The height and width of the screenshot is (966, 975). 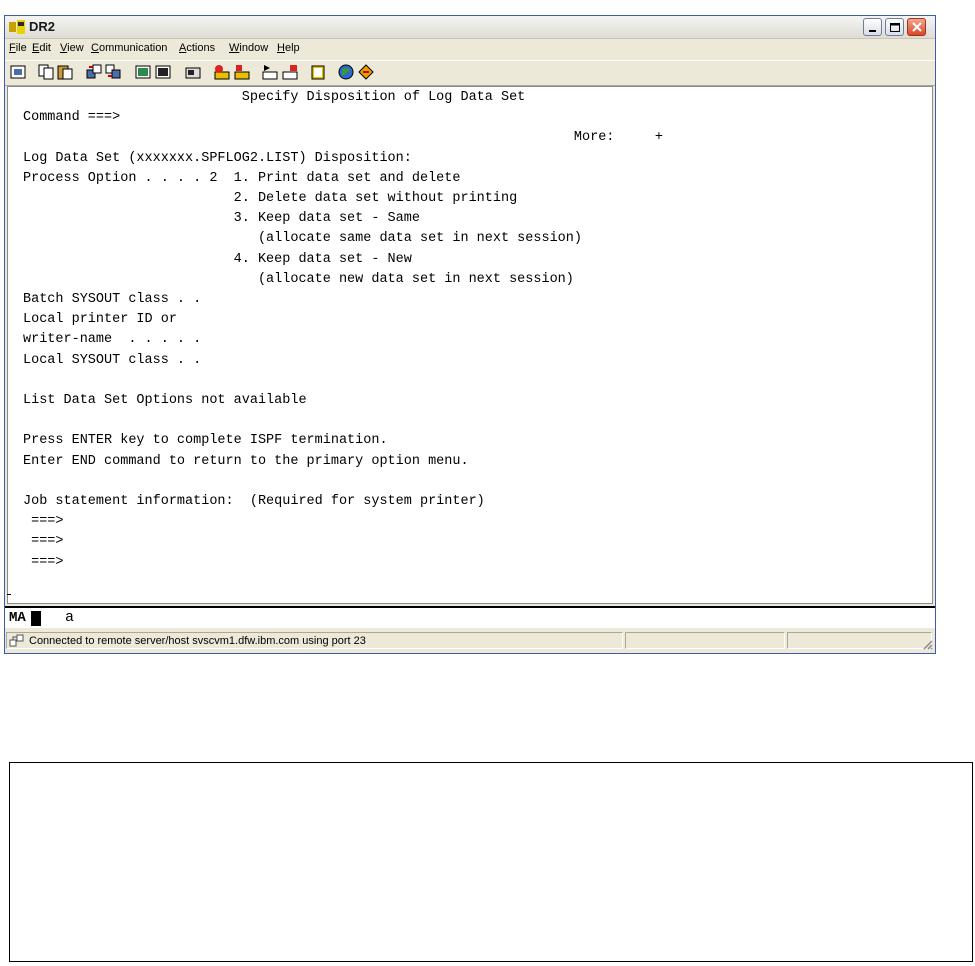 What do you see at coordinates (18, 48) in the screenshot?
I see `menu-file: File` at bounding box center [18, 48].